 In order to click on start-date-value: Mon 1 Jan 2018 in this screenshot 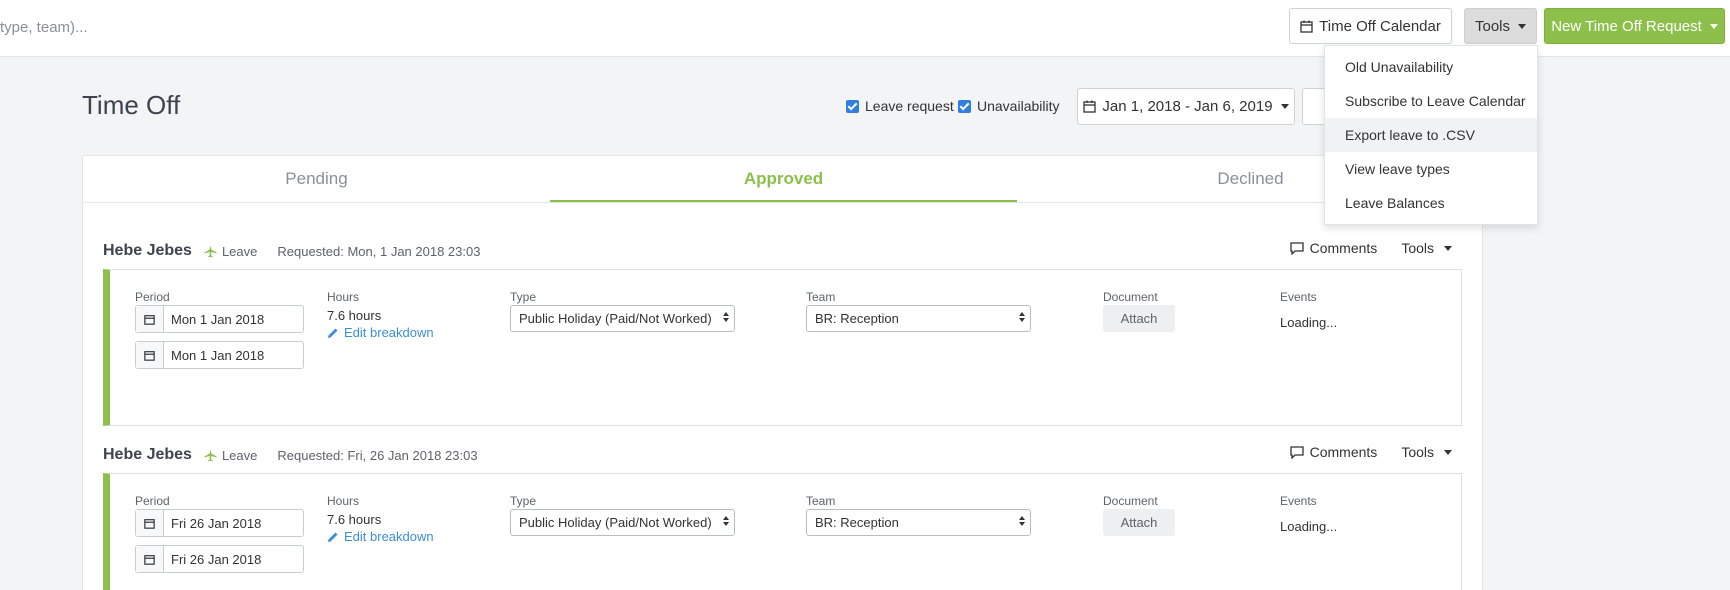, I will do `click(218, 319)`.